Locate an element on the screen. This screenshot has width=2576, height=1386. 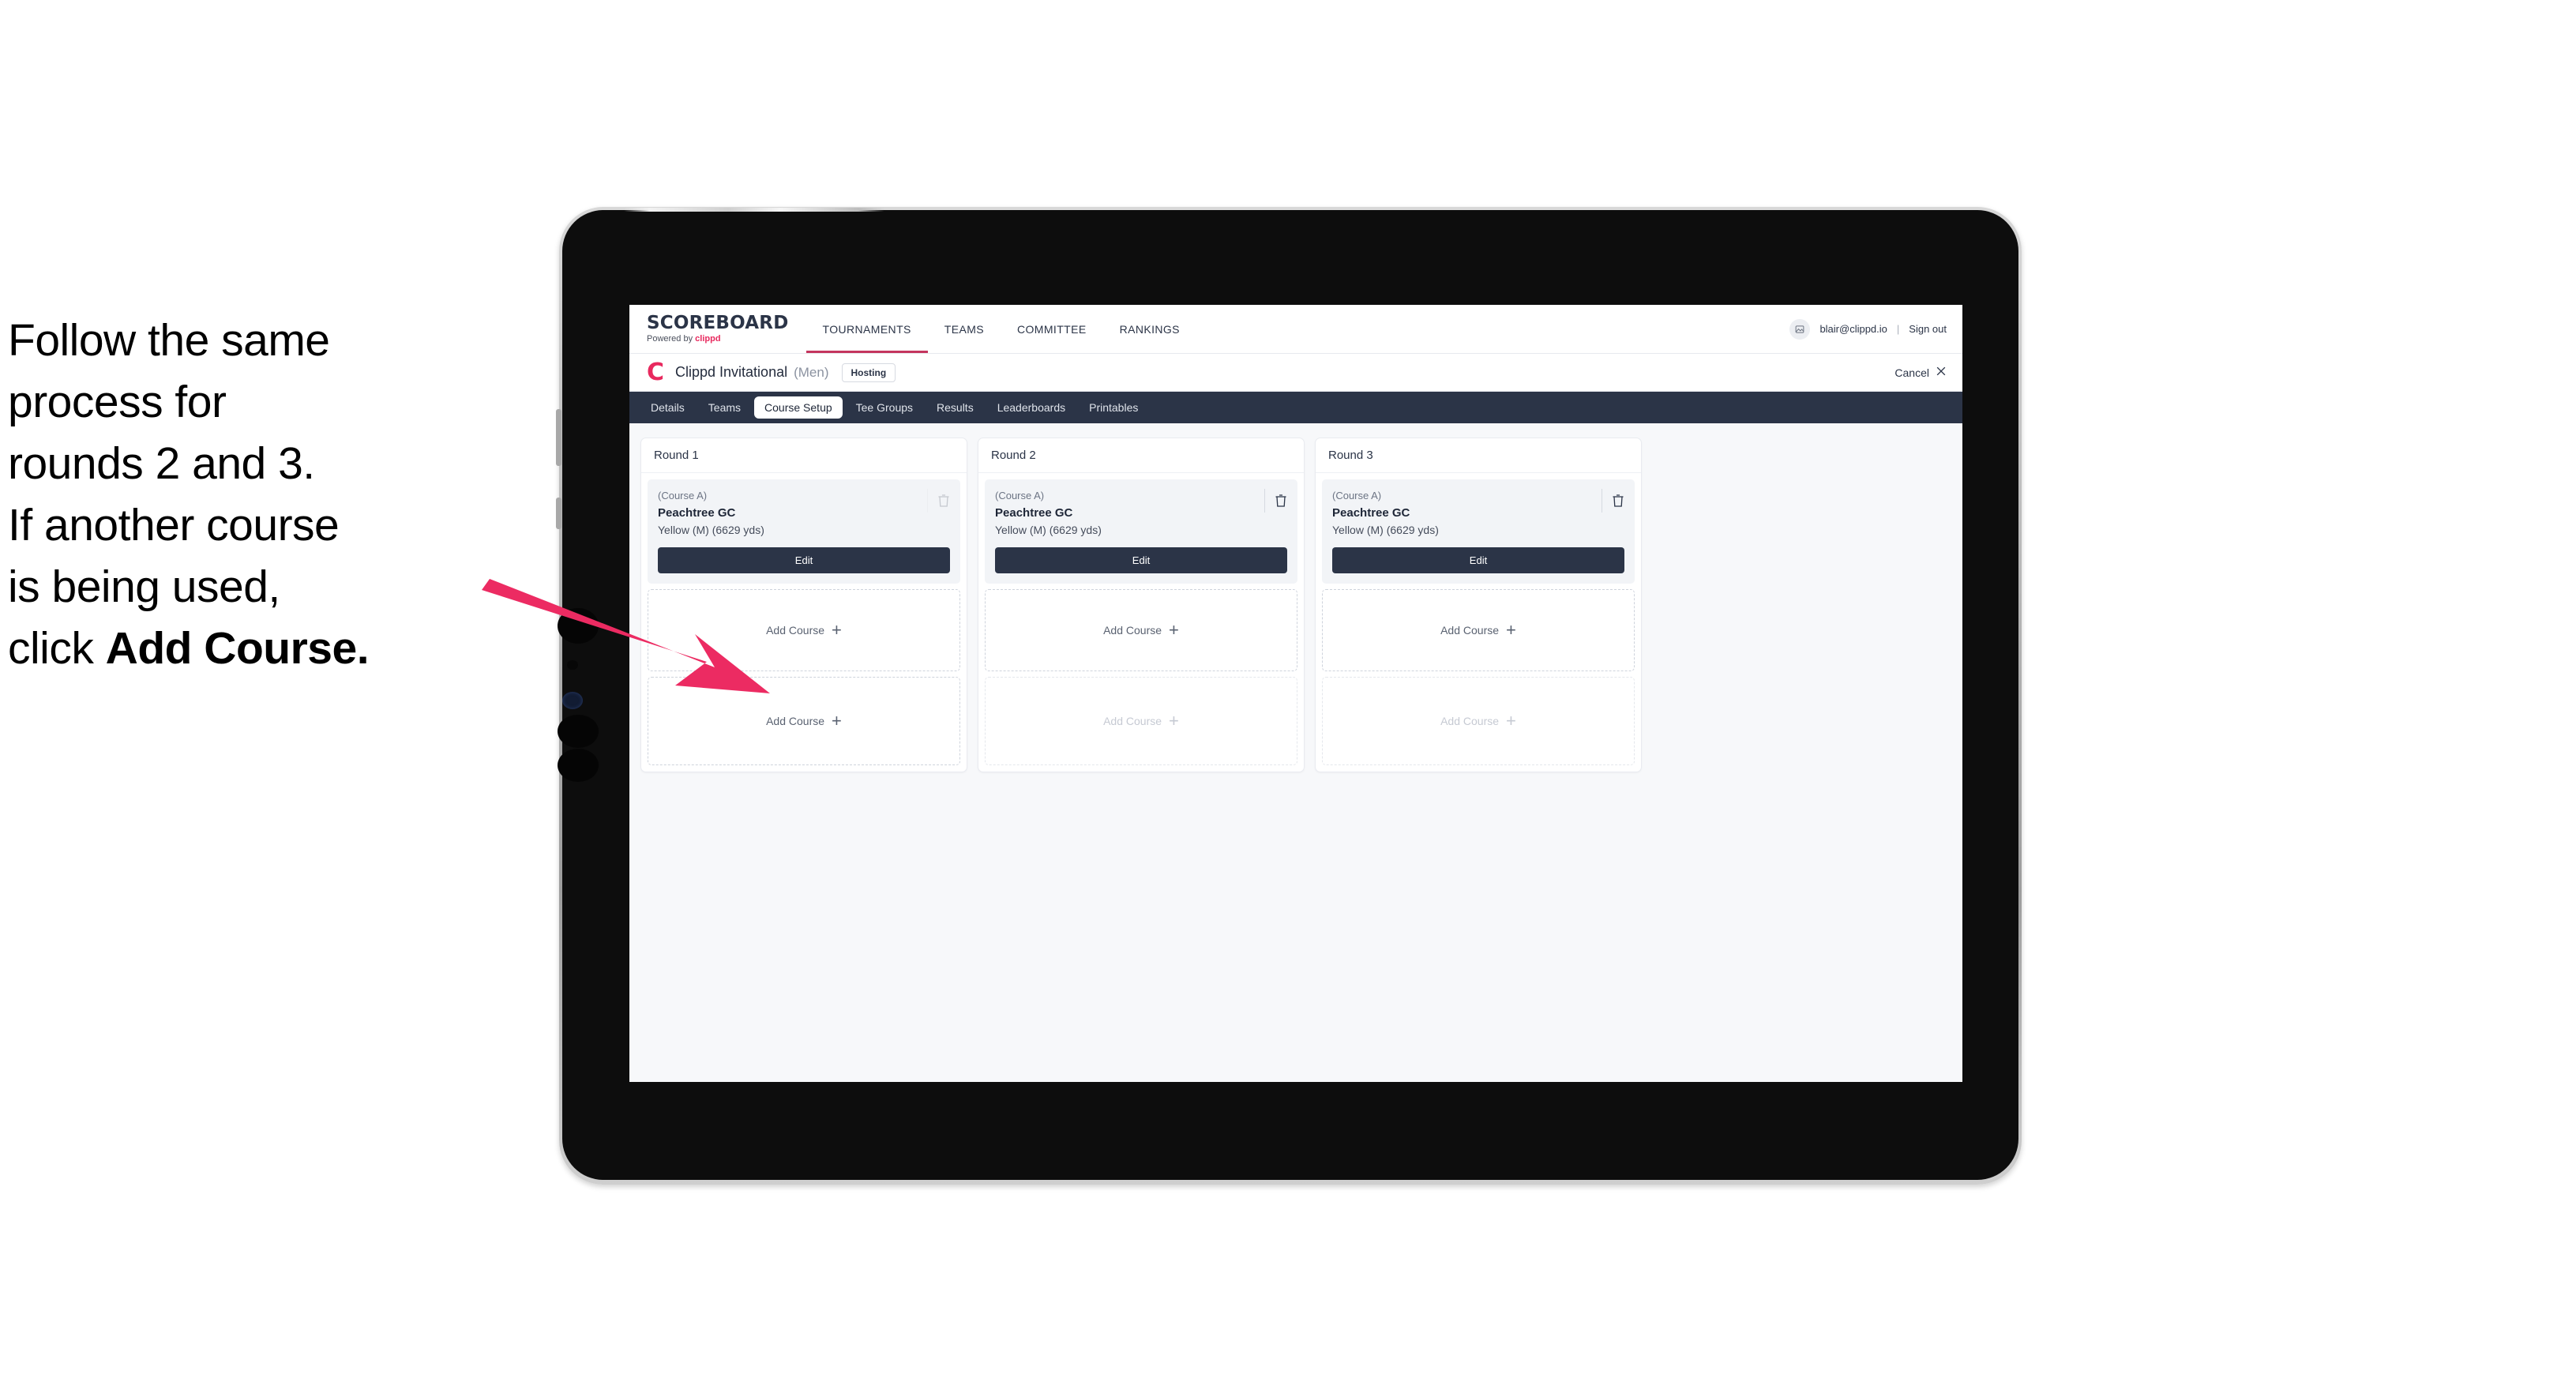
tab-printables-label: Printables is located at coordinates (1114, 407).